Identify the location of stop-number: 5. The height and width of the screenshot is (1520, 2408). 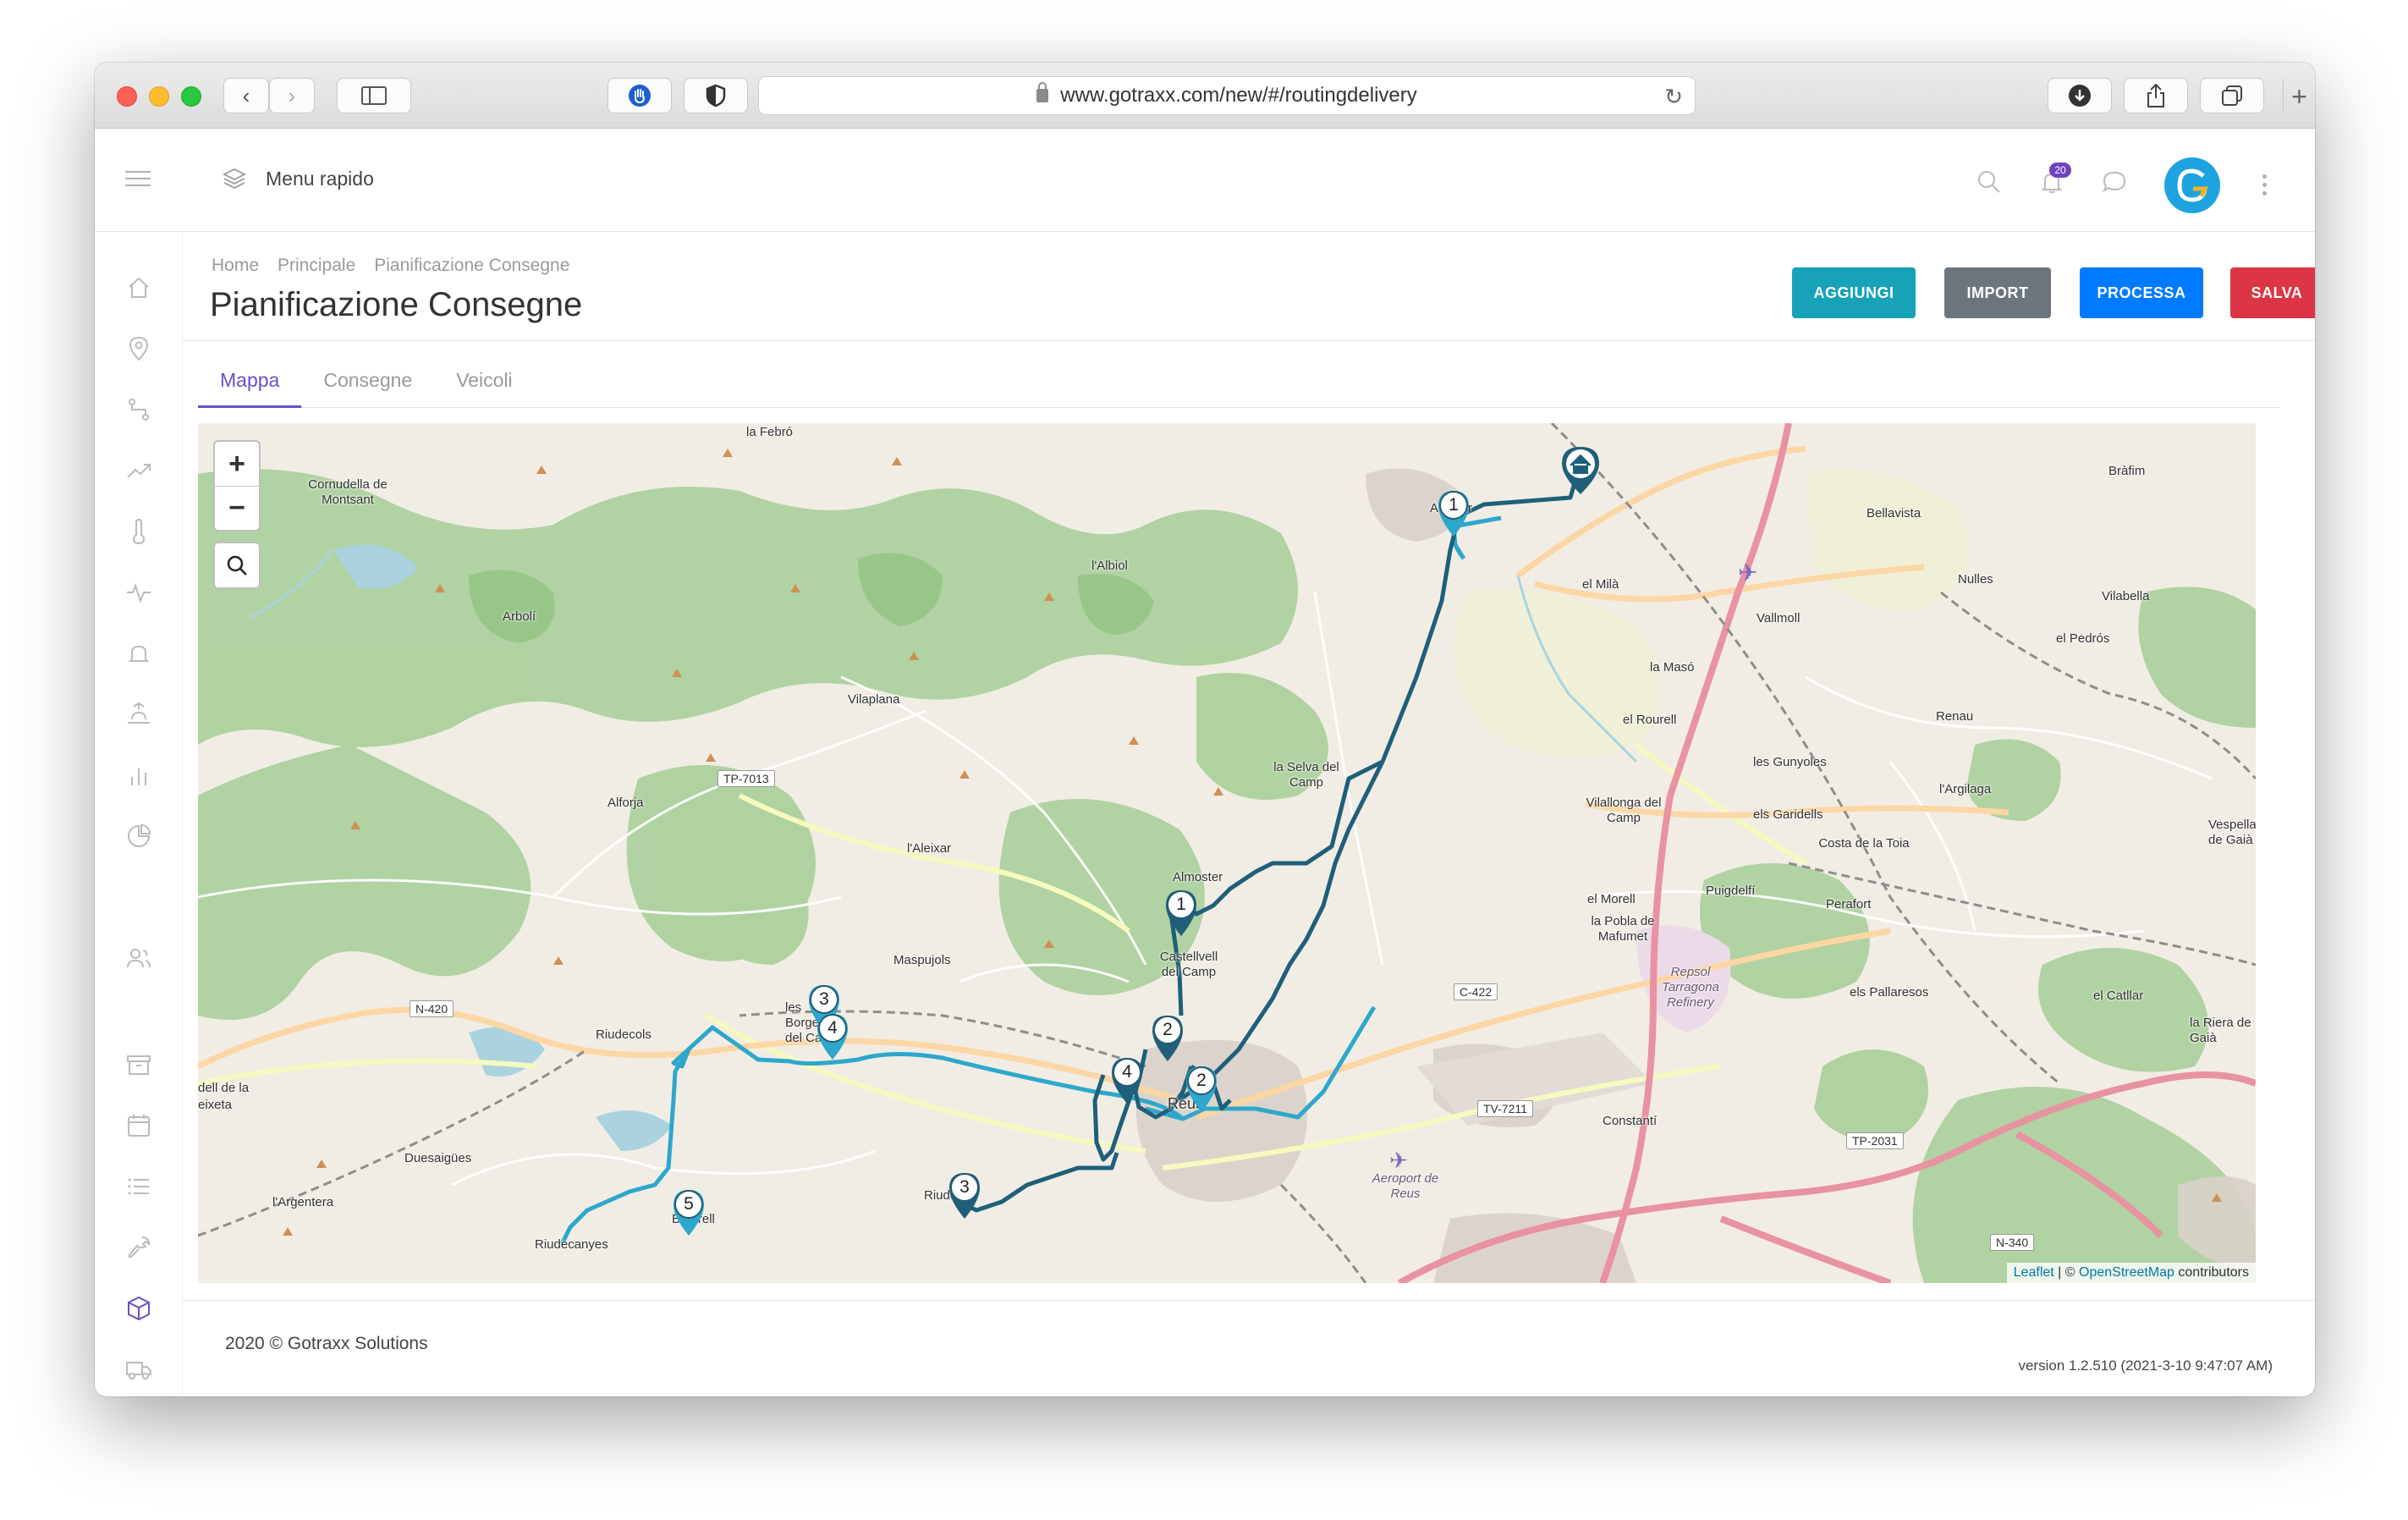
(688, 1204).